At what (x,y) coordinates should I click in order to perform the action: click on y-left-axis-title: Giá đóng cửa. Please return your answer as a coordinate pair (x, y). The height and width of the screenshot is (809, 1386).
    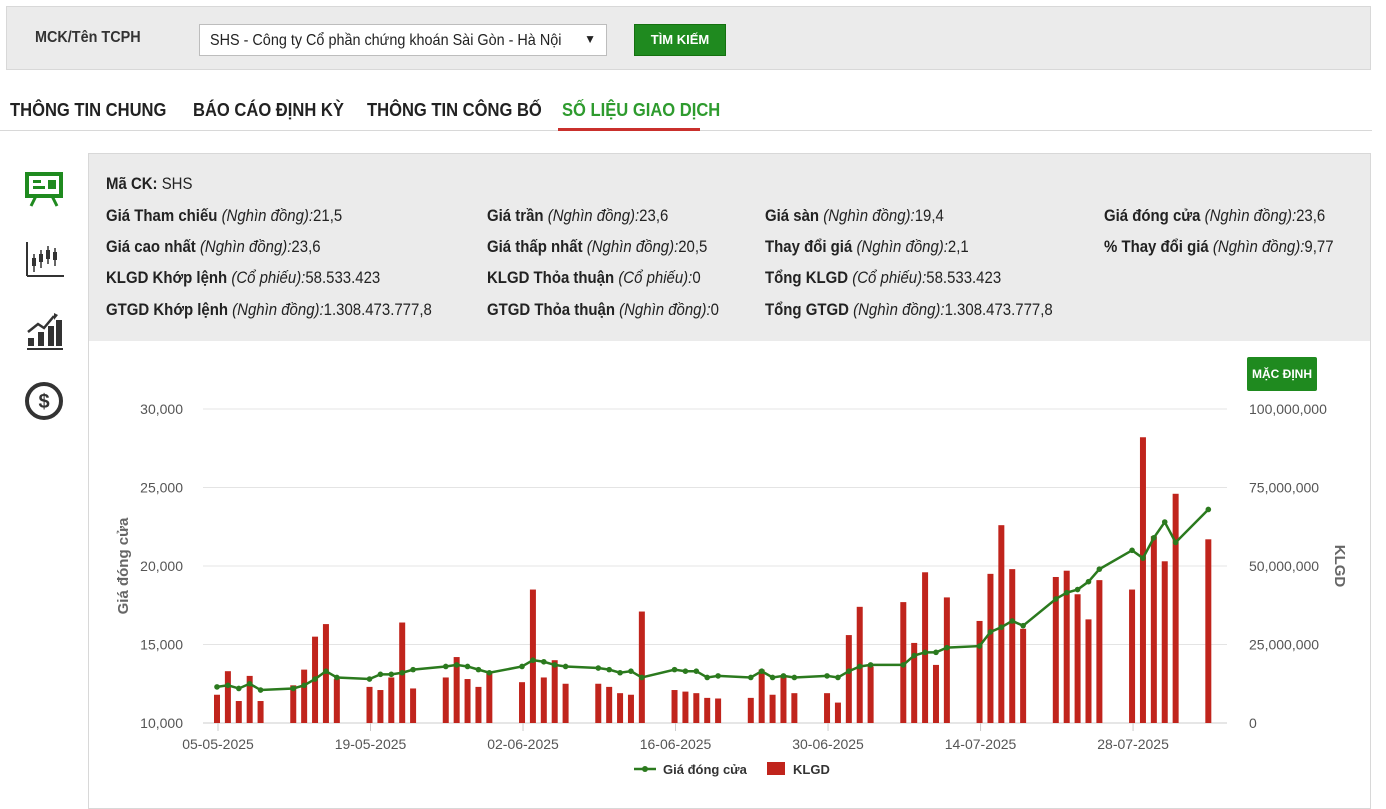
    Looking at the image, I should click on (123, 565).